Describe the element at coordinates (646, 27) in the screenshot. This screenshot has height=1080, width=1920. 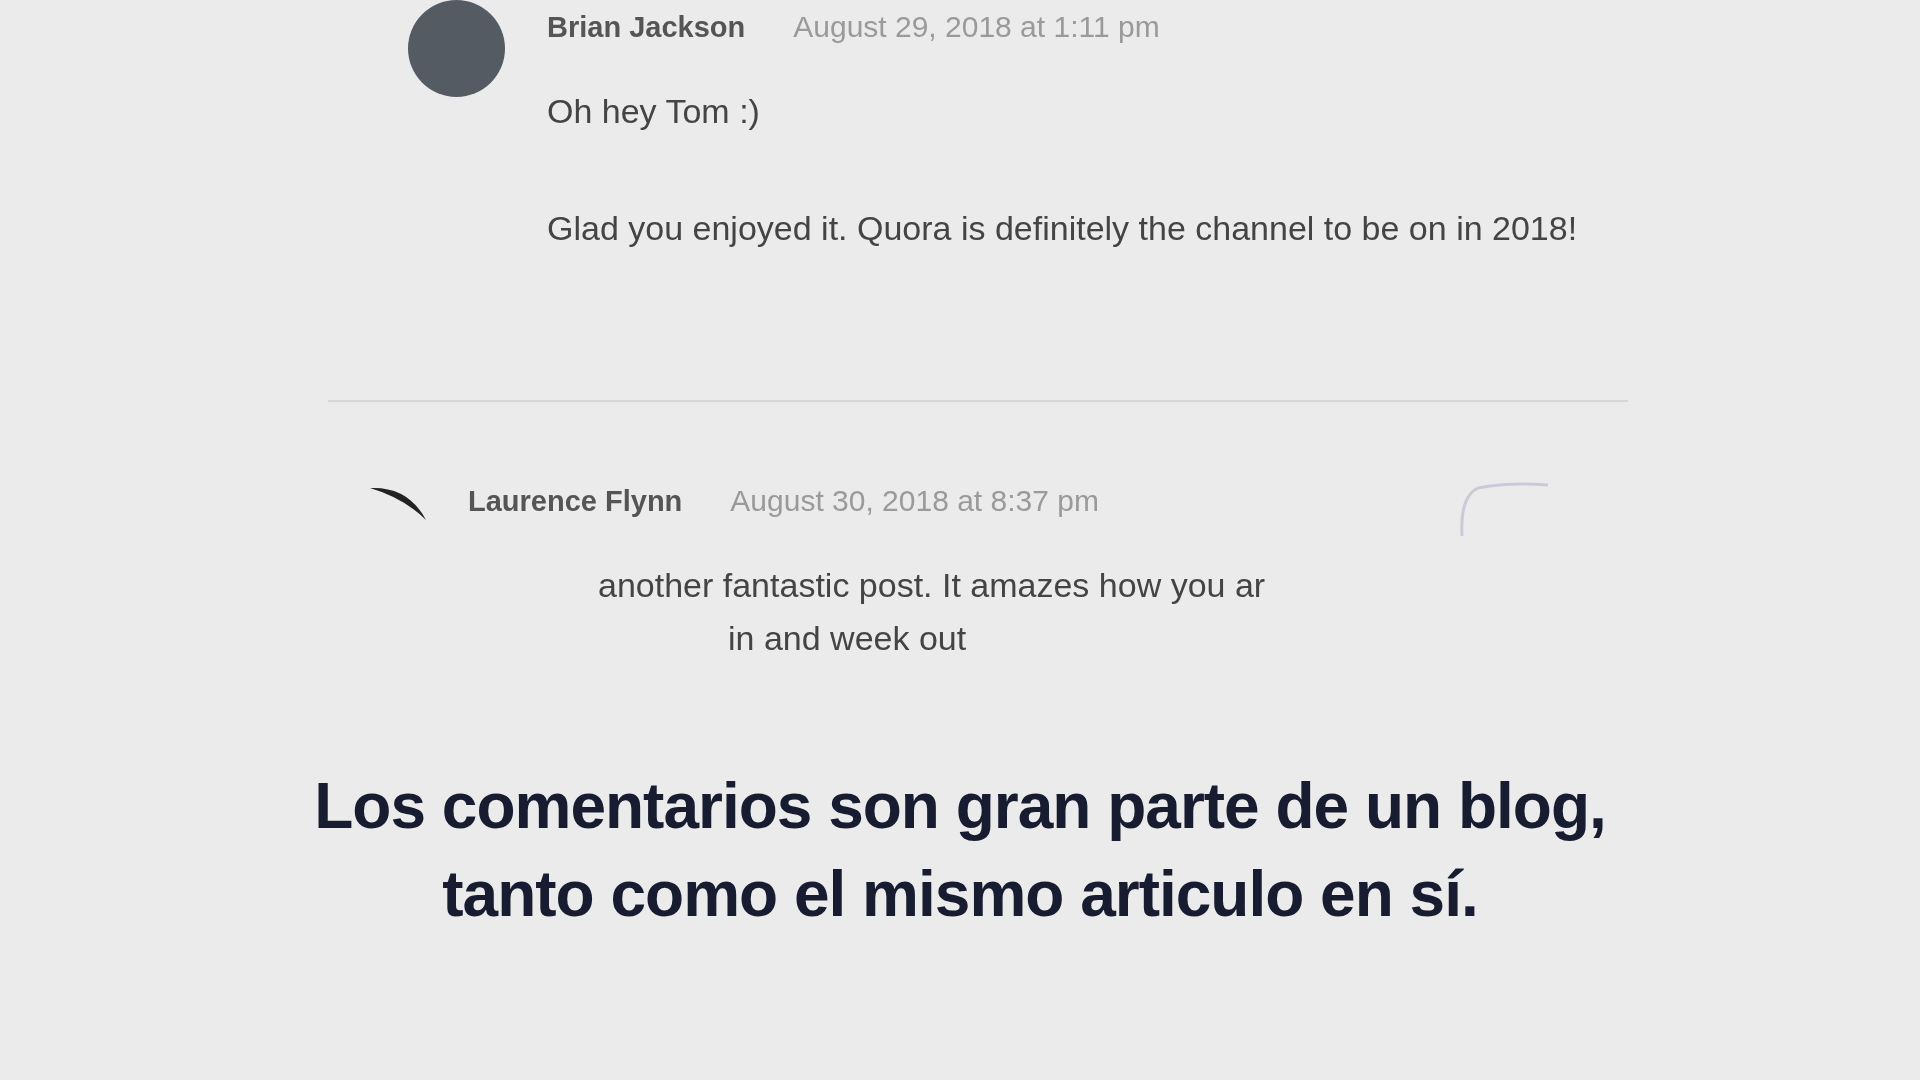
I see `comment-author: Brian Jackson` at that location.